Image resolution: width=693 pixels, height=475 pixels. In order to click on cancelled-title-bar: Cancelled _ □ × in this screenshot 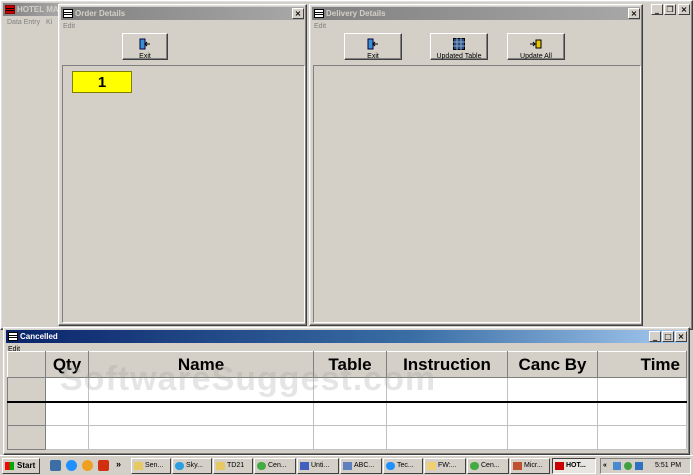, I will do `click(346, 336)`.